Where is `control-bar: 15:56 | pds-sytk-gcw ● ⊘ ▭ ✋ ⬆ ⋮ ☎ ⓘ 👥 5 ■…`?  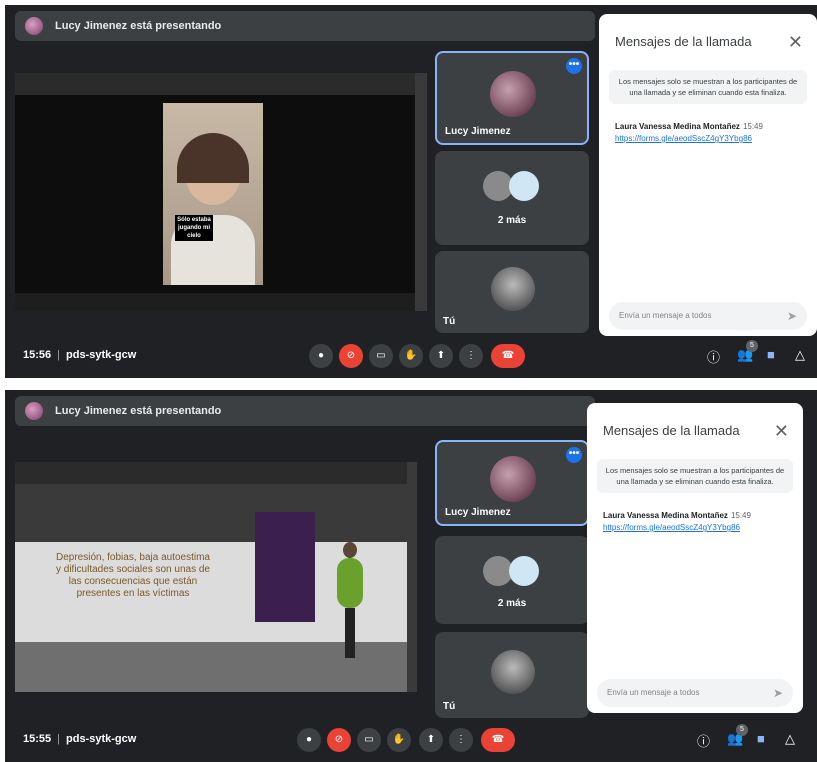
control-bar: 15:56 | pds-sytk-gcw ● ⊘ ▭ ✋ ⬆ ⋮ ☎ ⓘ 👥 5 ■… is located at coordinates (411, 356).